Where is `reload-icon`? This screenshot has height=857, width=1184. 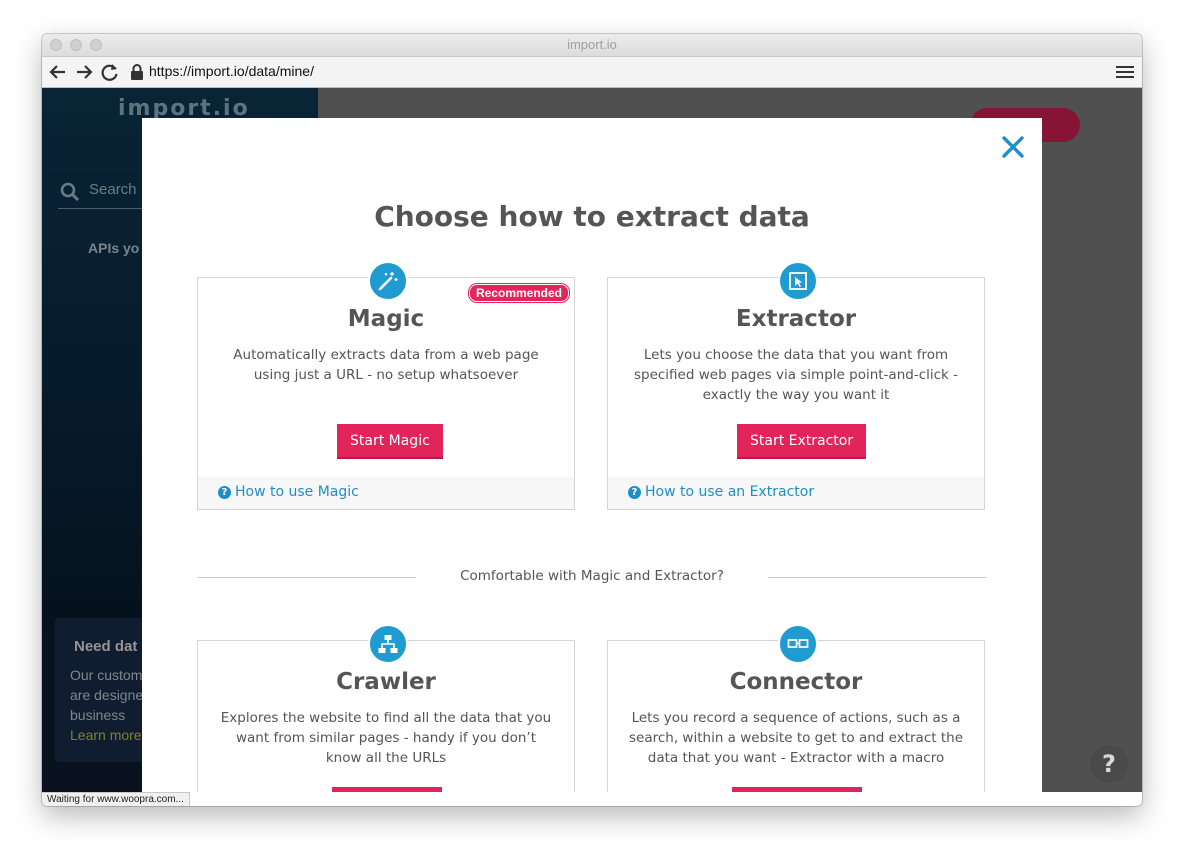 reload-icon is located at coordinates (109, 72).